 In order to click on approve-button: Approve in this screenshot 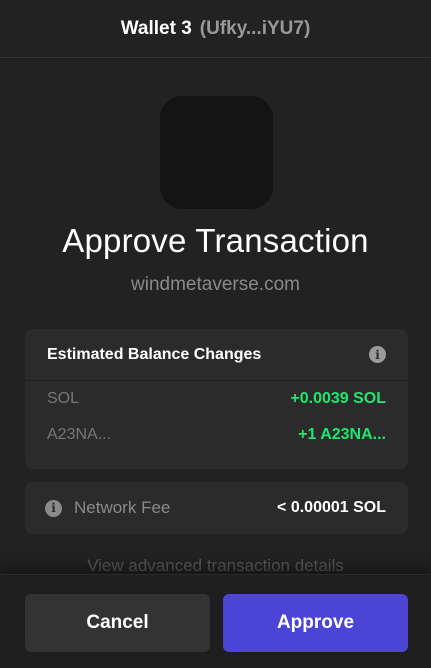, I will do `click(315, 623)`.